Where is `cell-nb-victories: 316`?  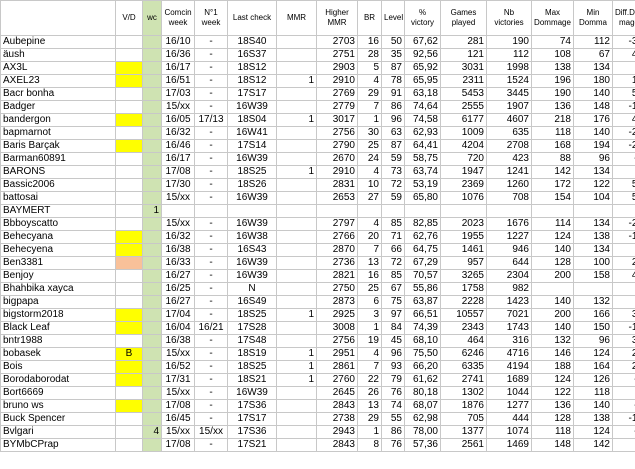
cell-nb-victories: 316 is located at coordinates (509, 341).